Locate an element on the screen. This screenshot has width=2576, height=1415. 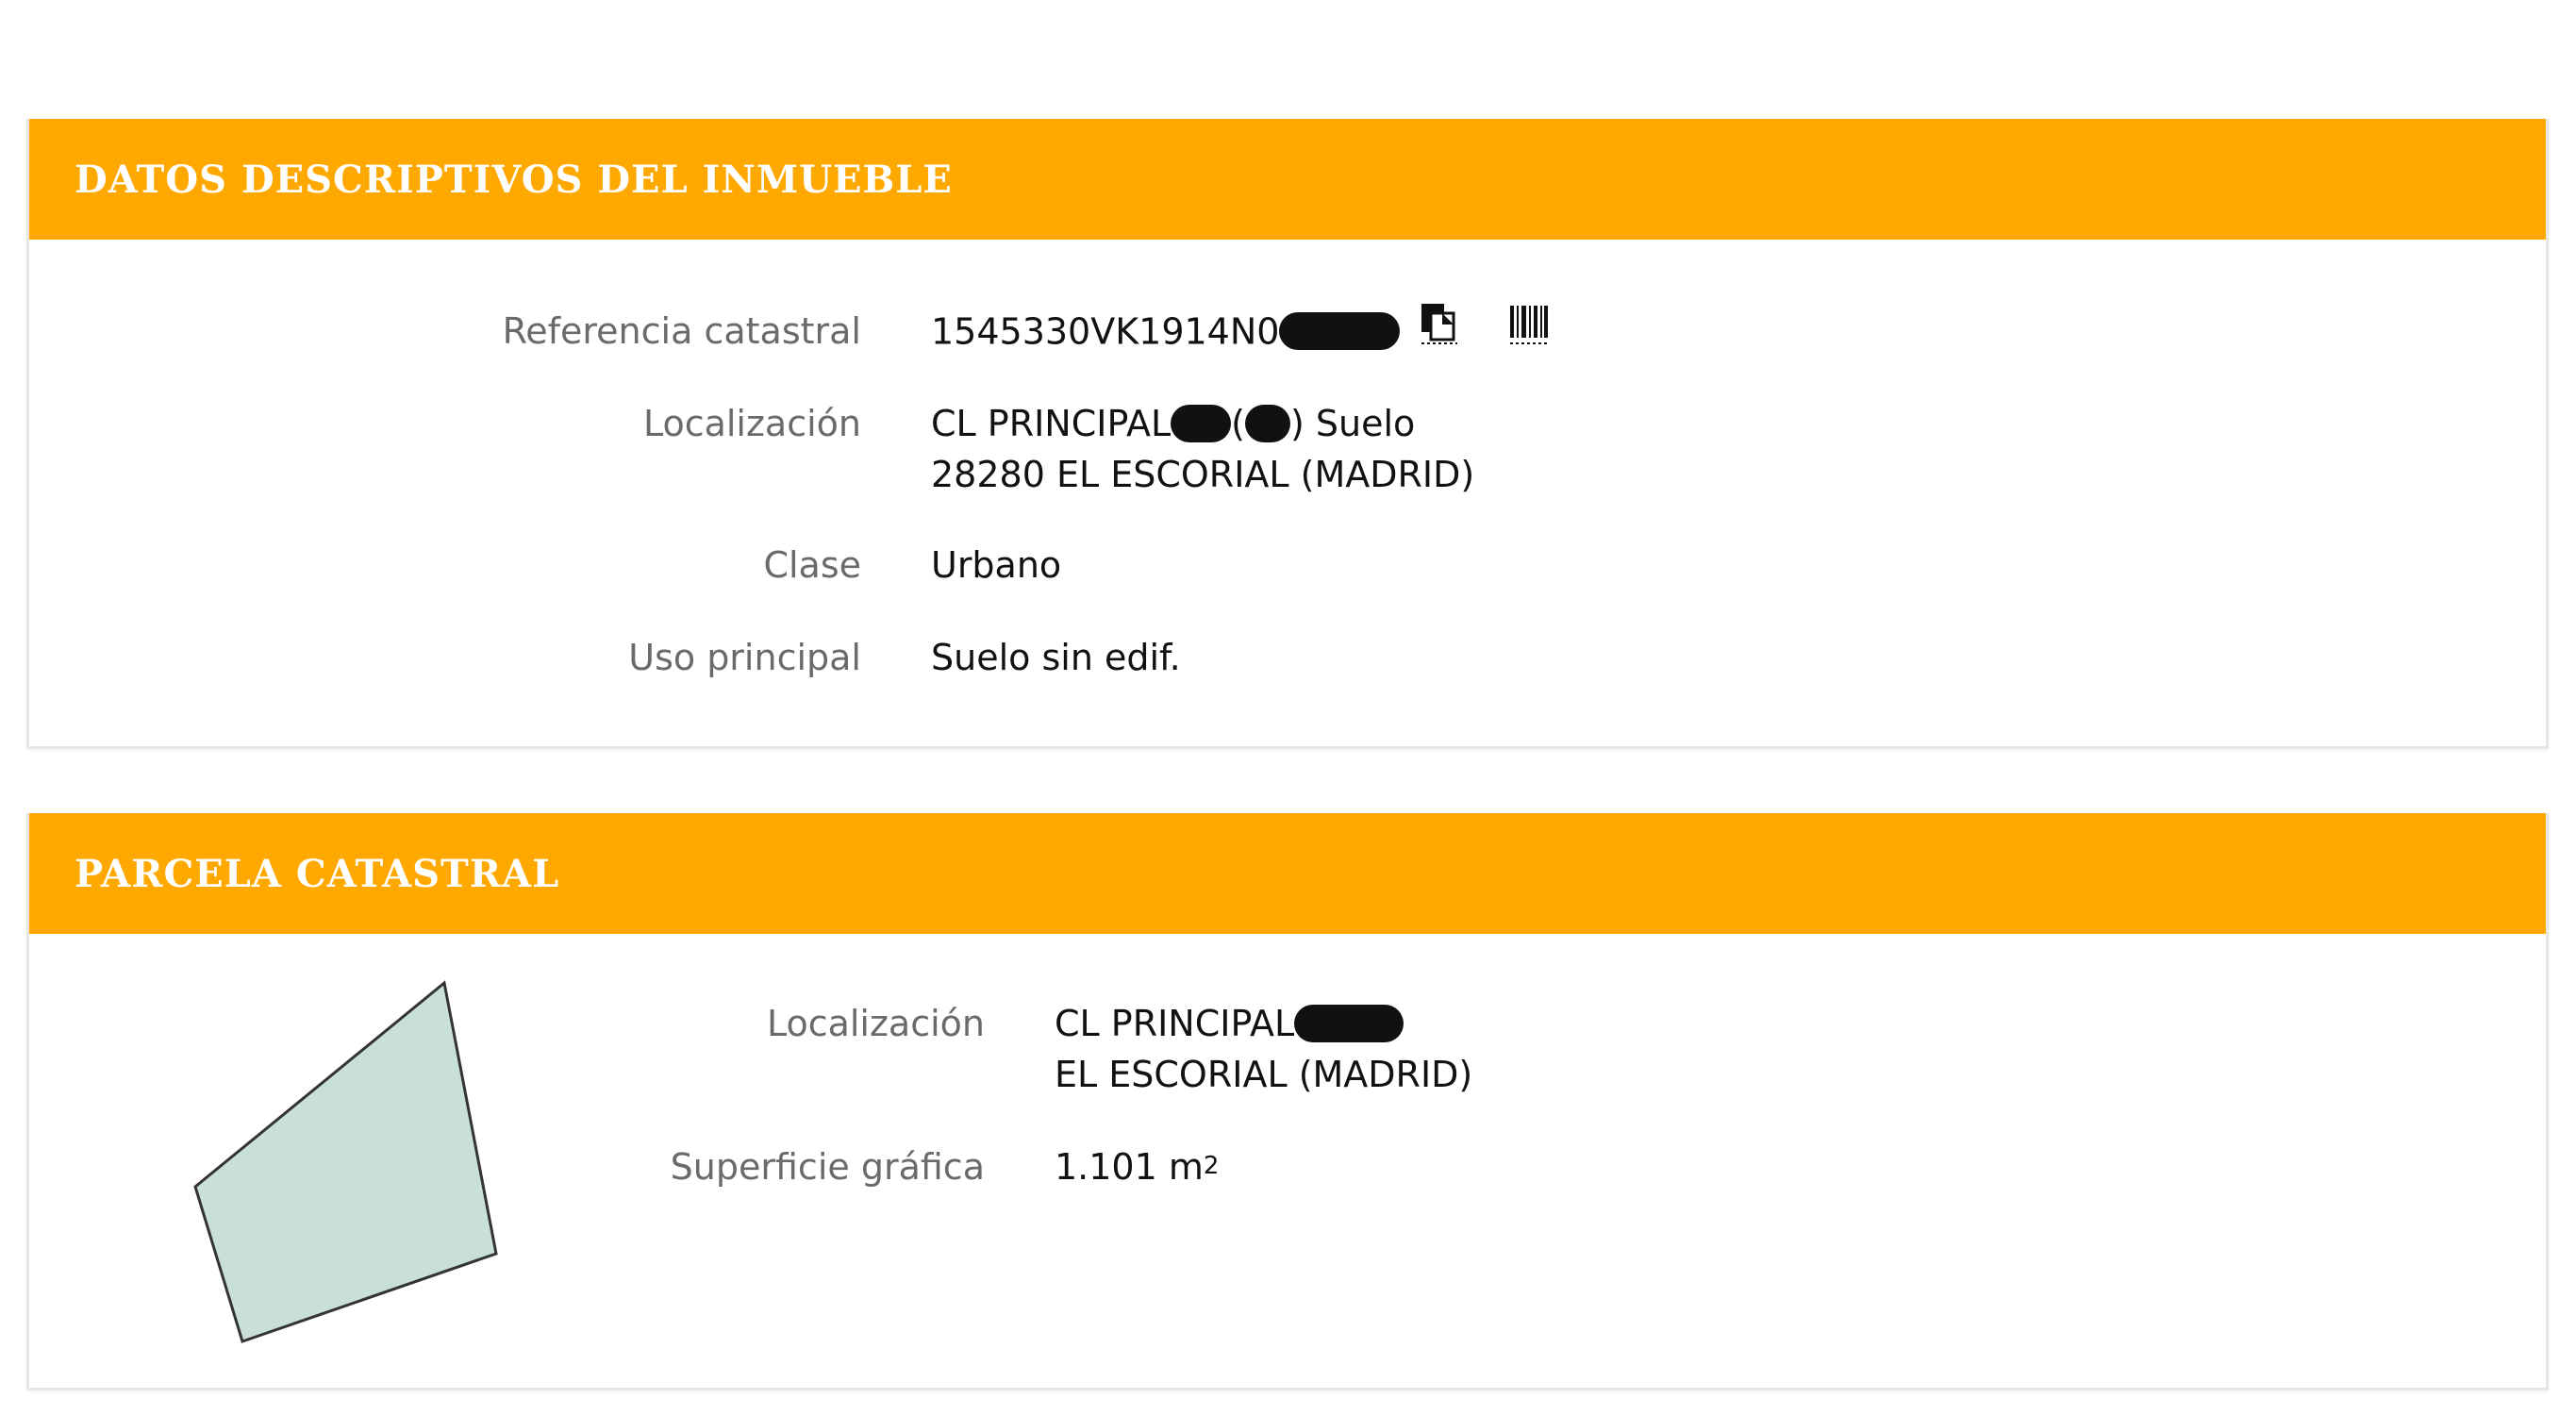
referencia-text: 1545330VK1914N0 is located at coordinates (1105, 331).